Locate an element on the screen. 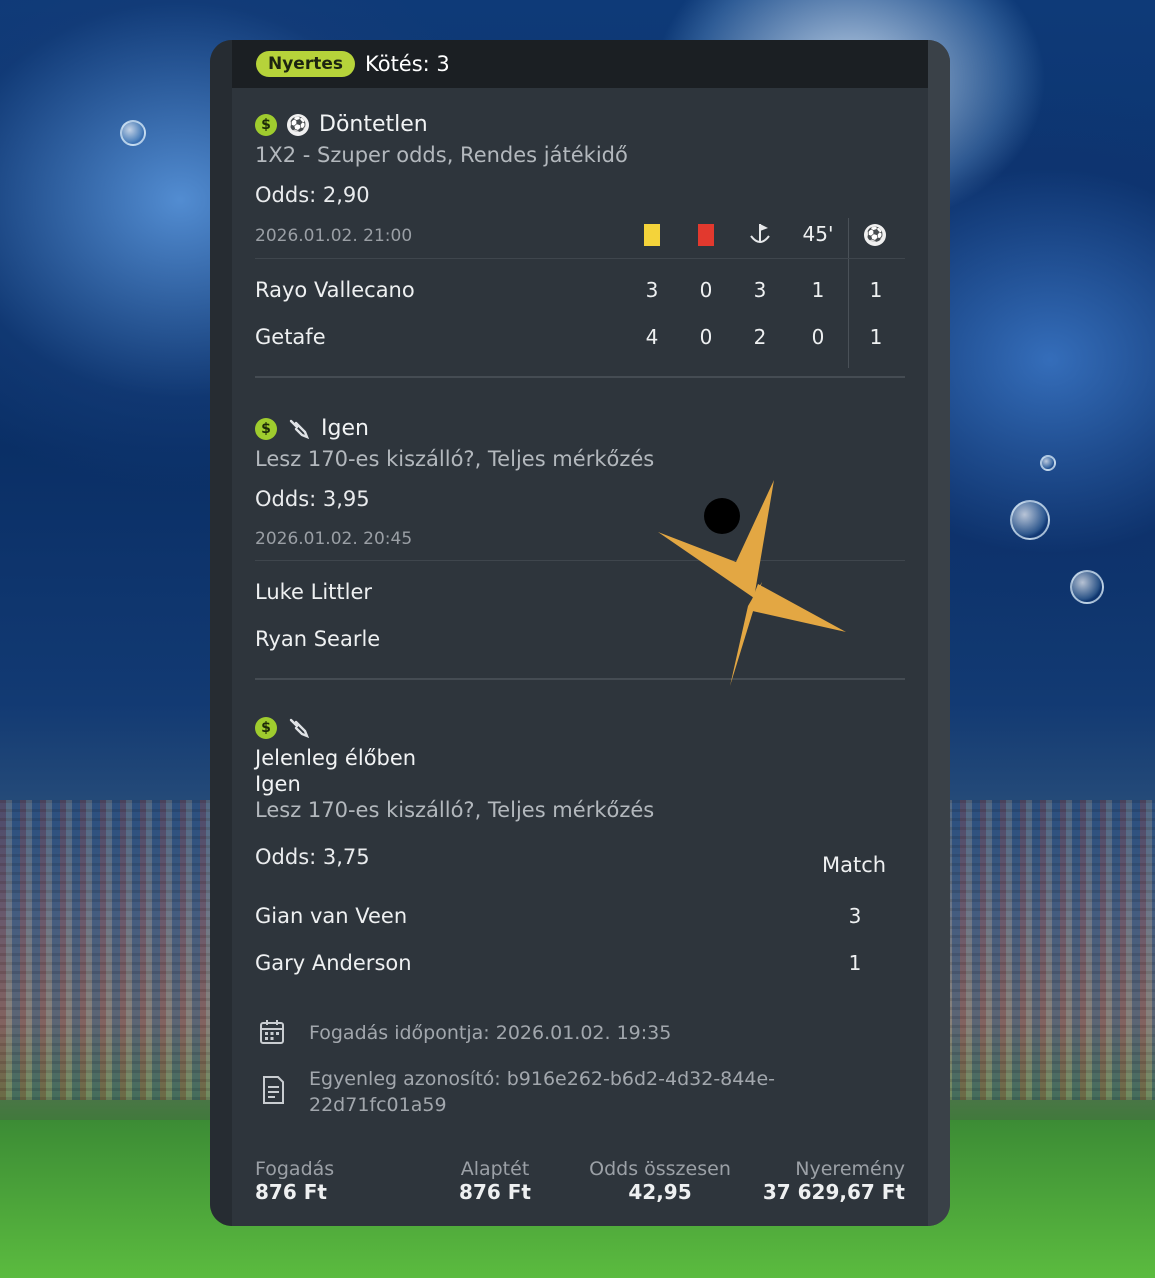 This screenshot has height=1278, width=1155. team-name: Getafe is located at coordinates (290, 337).